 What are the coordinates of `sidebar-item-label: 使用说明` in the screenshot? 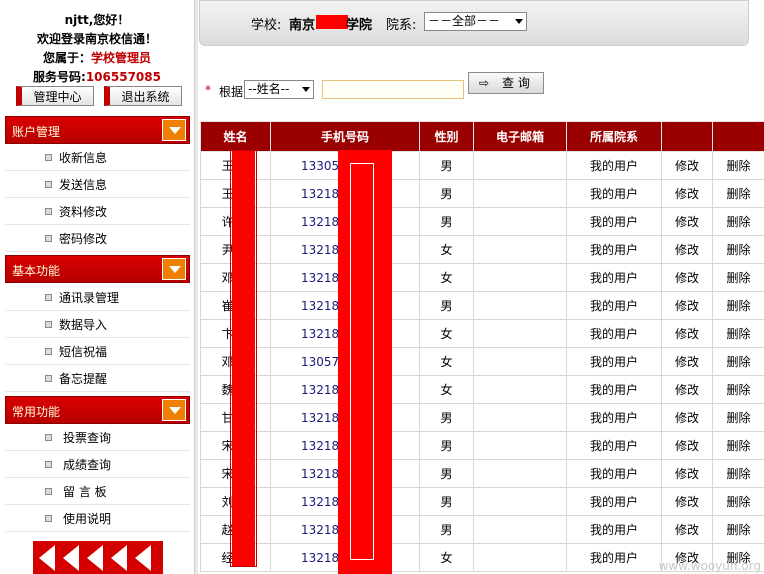 It's located at (87, 519).